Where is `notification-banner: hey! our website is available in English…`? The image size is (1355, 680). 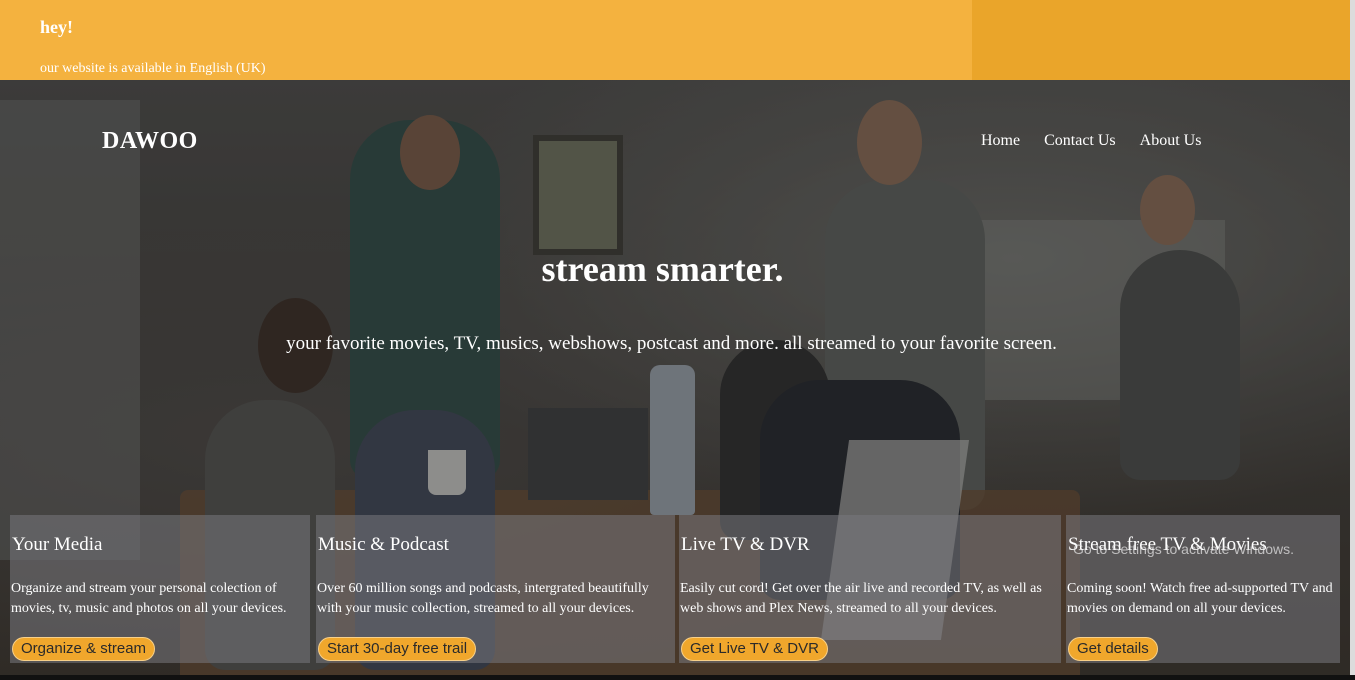 notification-banner: hey! our website is available in English… is located at coordinates (675, 40).